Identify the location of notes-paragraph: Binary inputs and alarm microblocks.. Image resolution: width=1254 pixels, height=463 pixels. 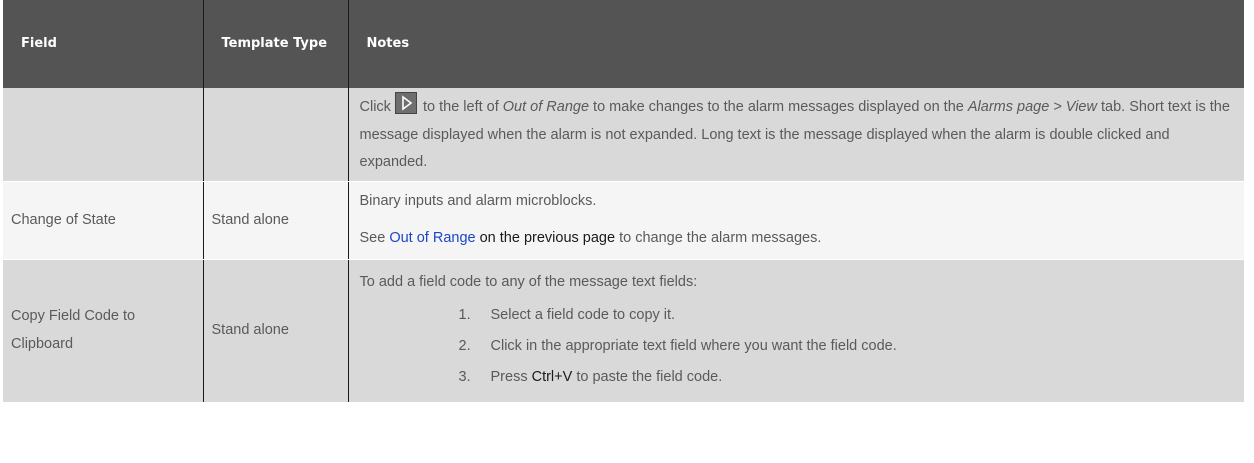
(478, 201).